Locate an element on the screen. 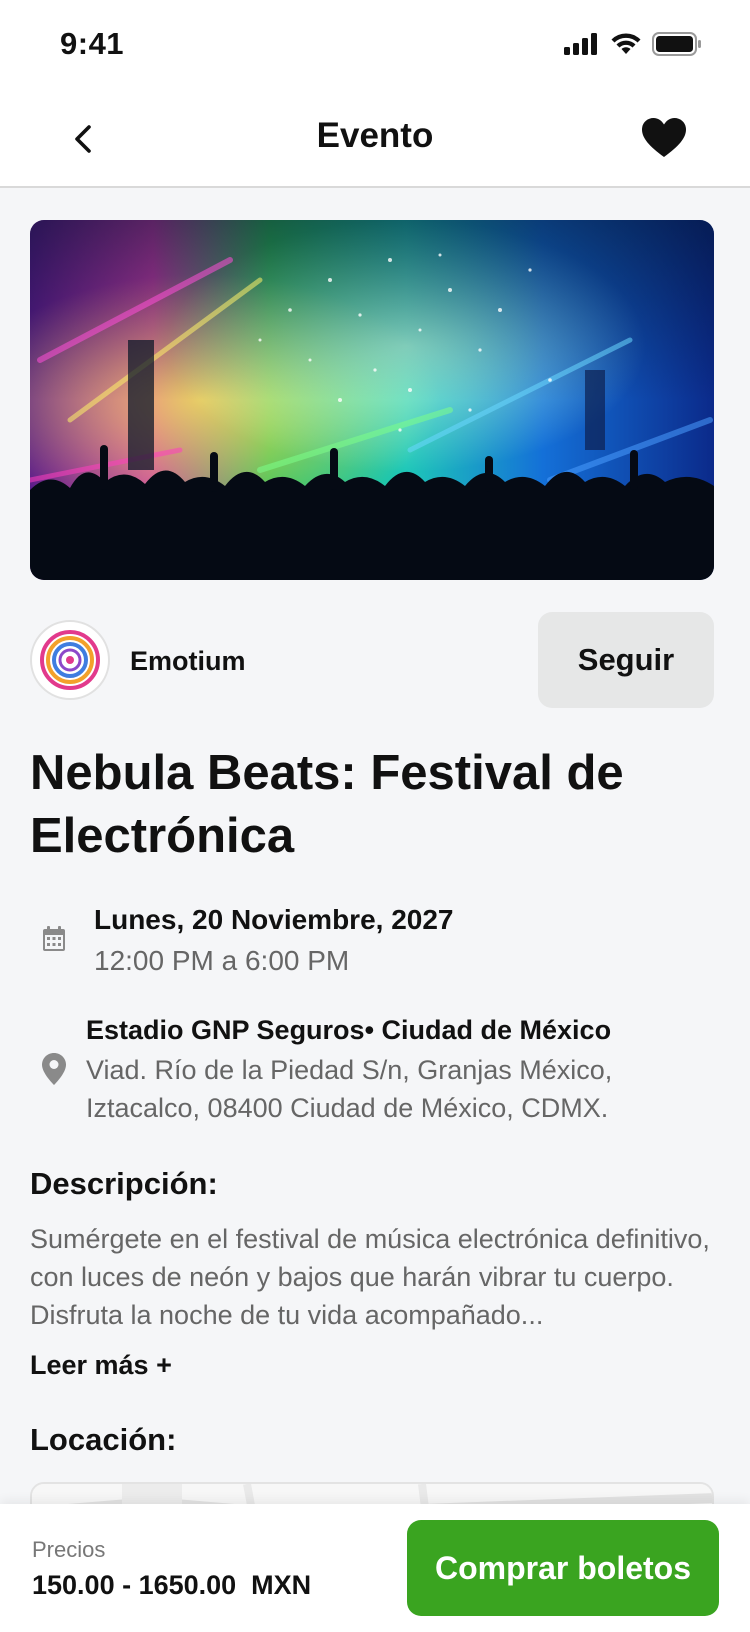  location-pin-icon is located at coordinates (54, 1069).